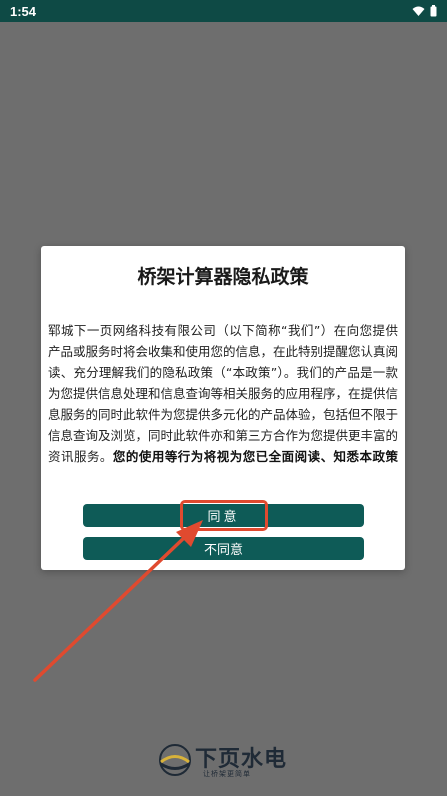  What do you see at coordinates (227, 761) in the screenshot?
I see `watermark-logo: 下页水电 让桥架更简单` at bounding box center [227, 761].